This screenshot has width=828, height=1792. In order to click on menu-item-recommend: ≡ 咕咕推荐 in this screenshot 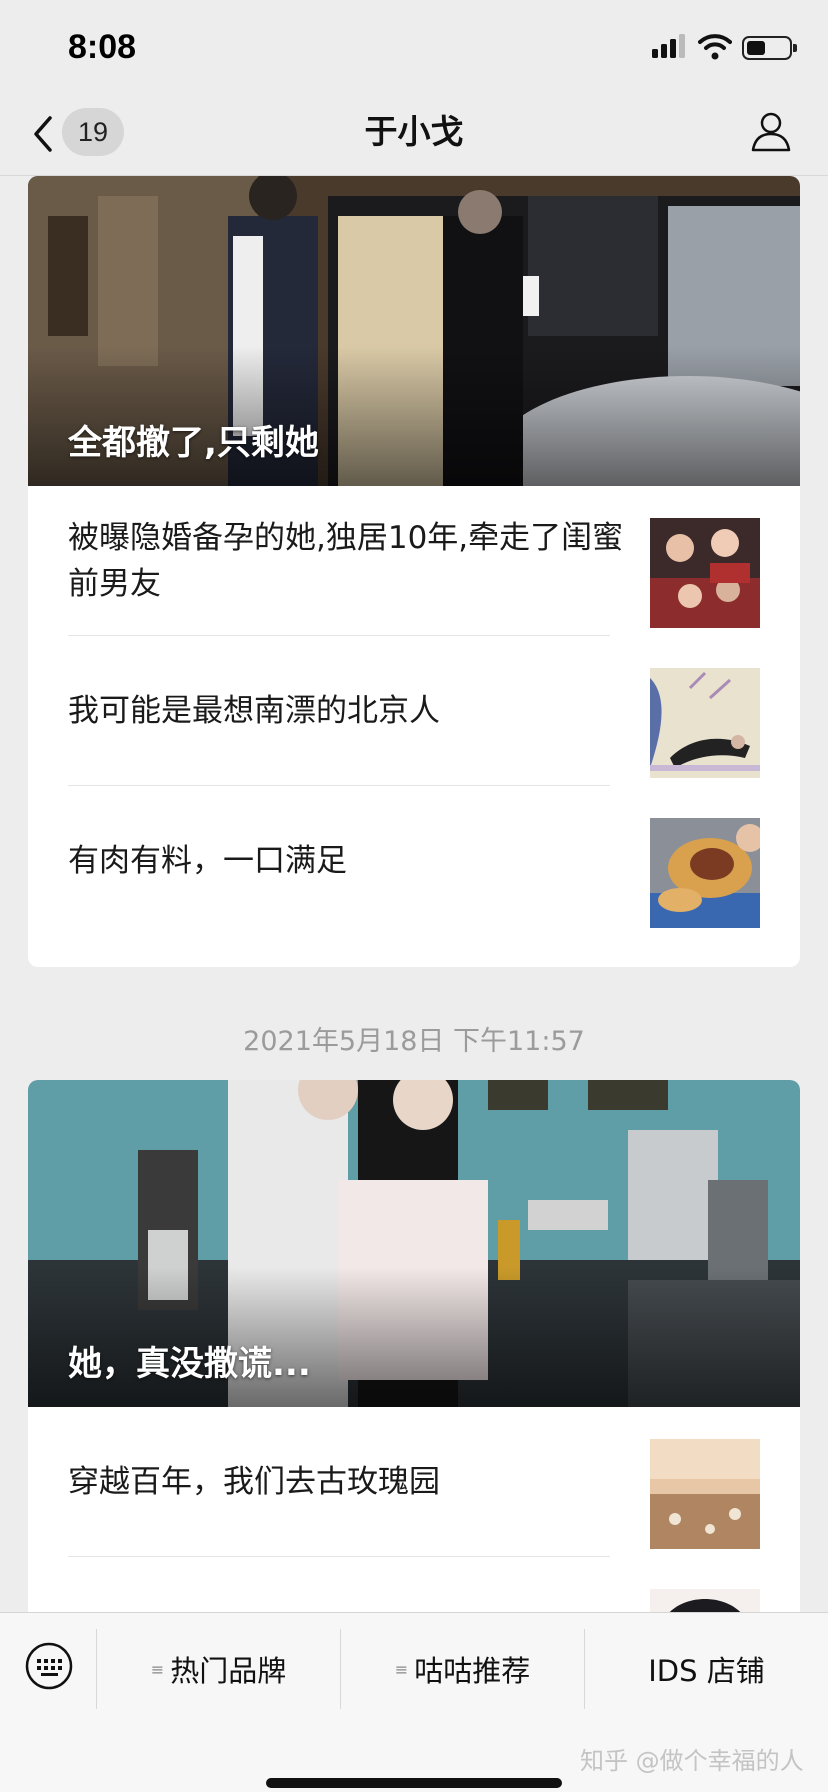, I will do `click(462, 1669)`.